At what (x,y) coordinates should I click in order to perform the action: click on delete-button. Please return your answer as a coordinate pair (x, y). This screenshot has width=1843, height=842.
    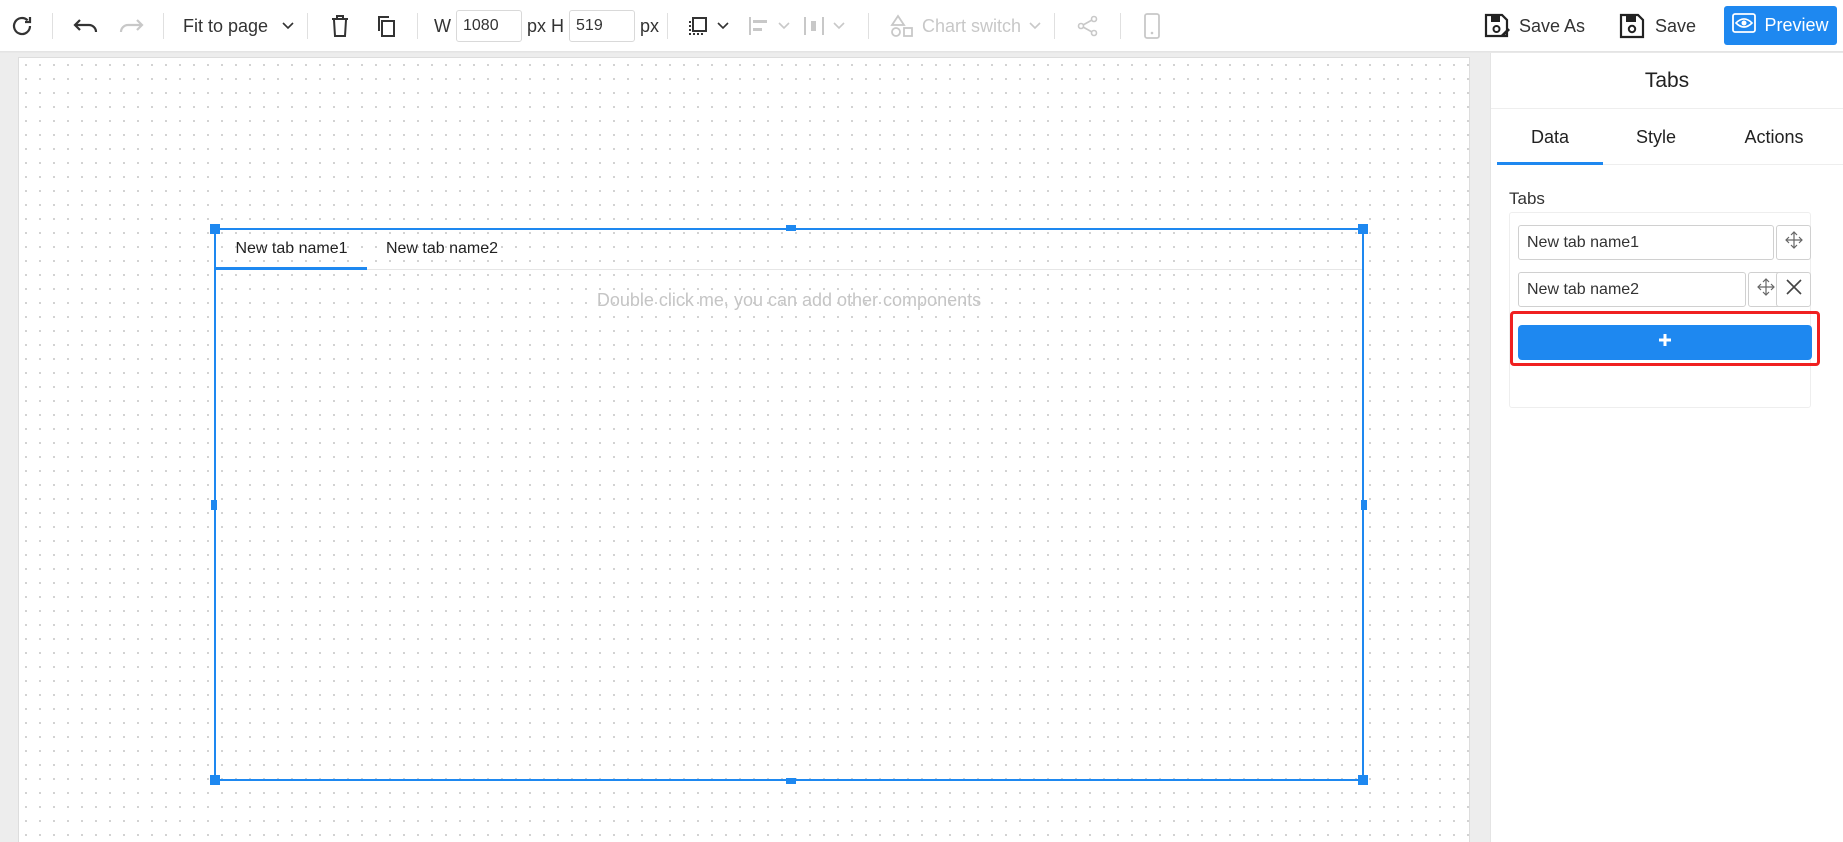
    Looking at the image, I should click on (340, 26).